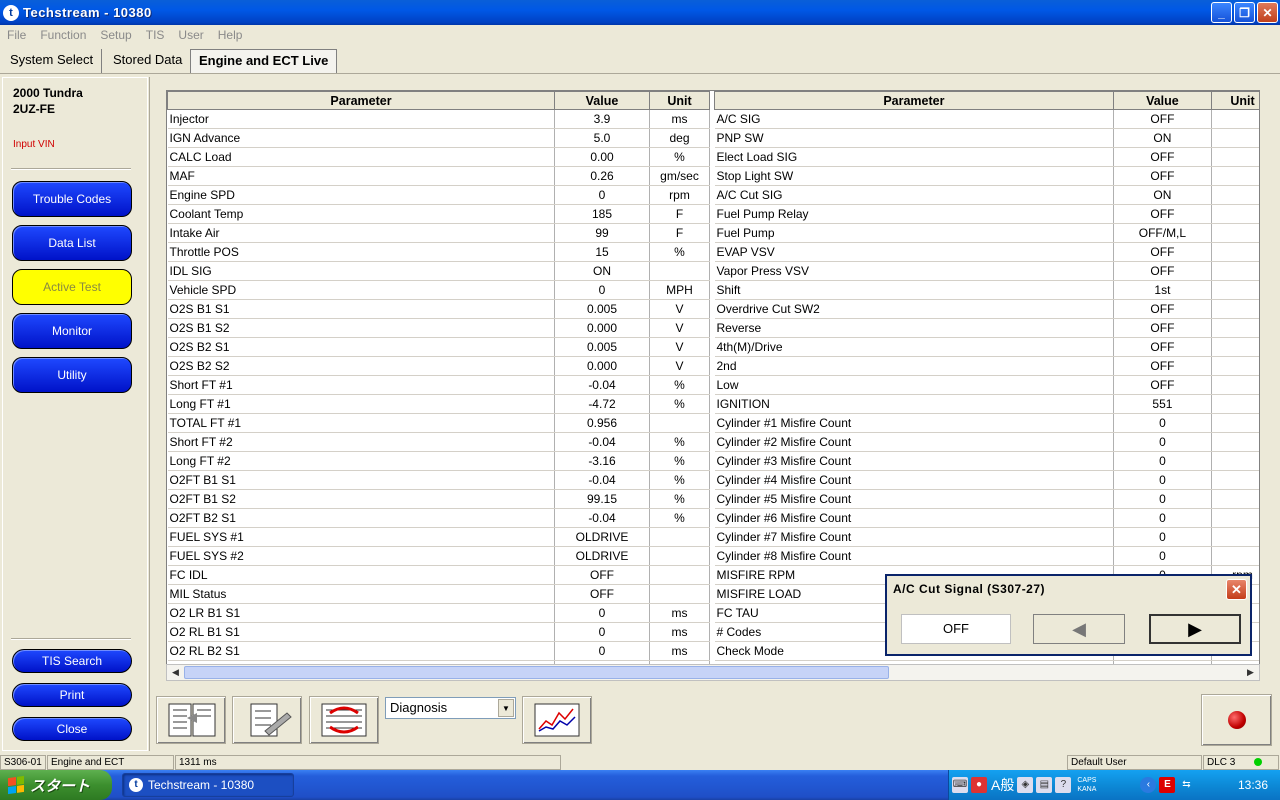  Describe the element at coordinates (1195, 629) in the screenshot. I see `next-button: ▶` at that location.